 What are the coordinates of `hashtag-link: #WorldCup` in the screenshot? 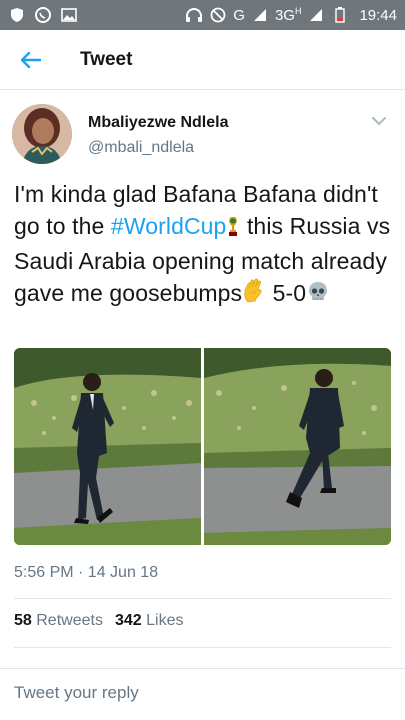 It's located at (169, 226).